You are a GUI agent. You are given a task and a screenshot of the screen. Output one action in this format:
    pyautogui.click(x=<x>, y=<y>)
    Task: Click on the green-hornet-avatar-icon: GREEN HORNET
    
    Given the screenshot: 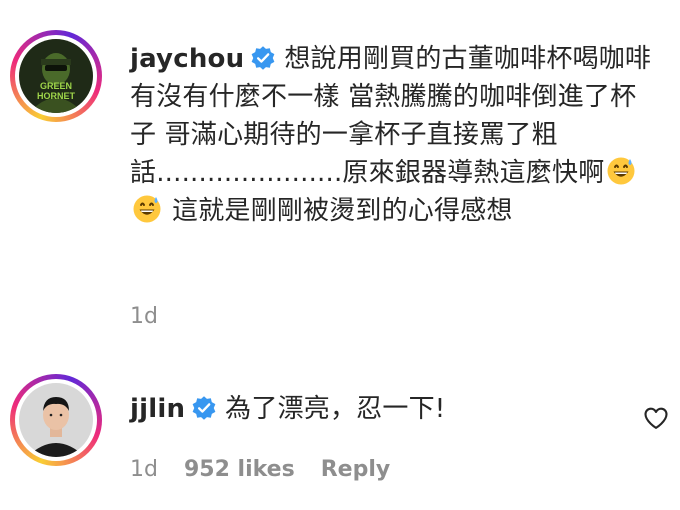 What is the action you would take?
    pyautogui.click(x=56, y=76)
    